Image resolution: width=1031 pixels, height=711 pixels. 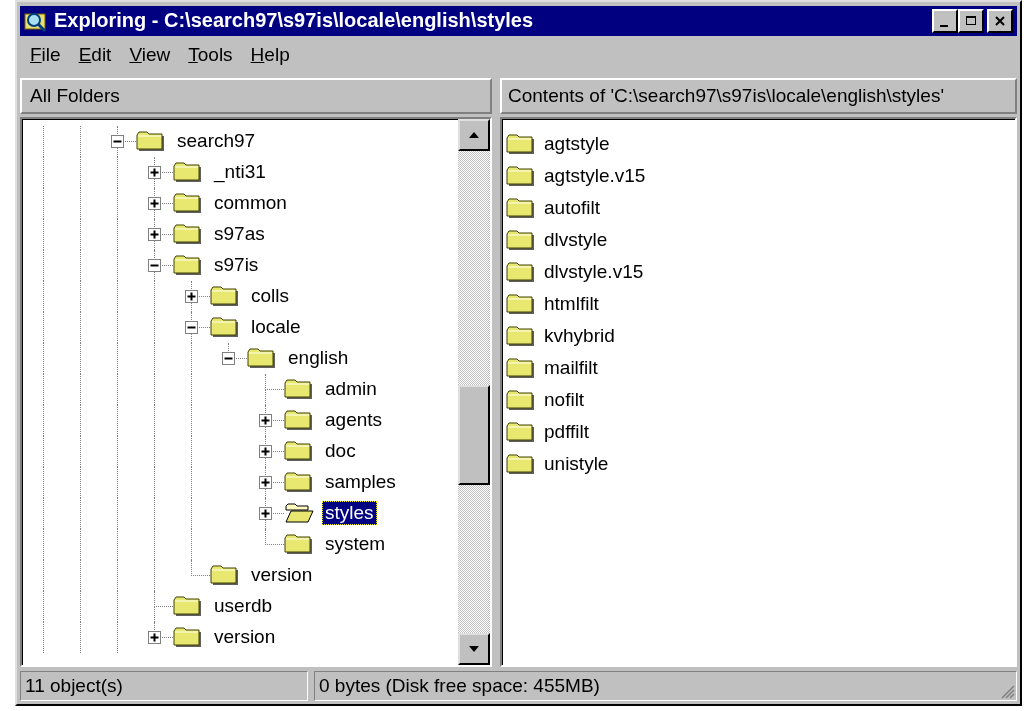 I want to click on window-title: Exploring - C:\search97\s97is\locale\english\styles, so click(x=294, y=21).